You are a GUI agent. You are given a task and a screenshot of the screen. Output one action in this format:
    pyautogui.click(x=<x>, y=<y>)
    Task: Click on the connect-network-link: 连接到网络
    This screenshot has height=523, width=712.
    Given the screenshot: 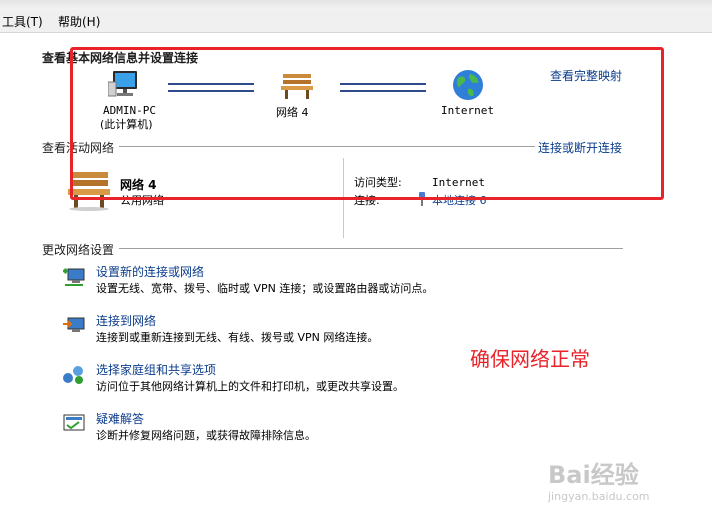 What is the action you would take?
    pyautogui.click(x=126, y=320)
    